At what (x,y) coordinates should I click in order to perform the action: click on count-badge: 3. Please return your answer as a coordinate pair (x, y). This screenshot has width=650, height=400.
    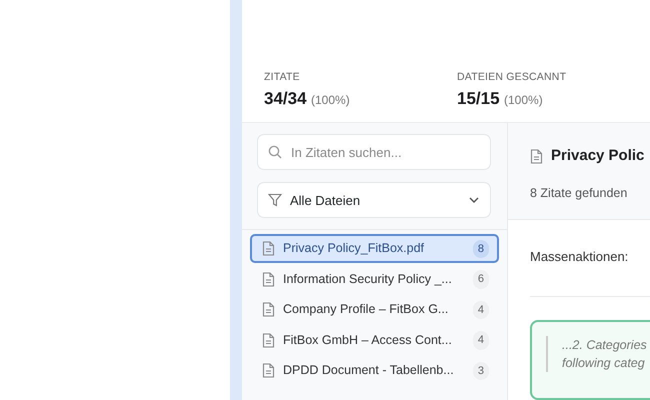
    Looking at the image, I should click on (480, 371).